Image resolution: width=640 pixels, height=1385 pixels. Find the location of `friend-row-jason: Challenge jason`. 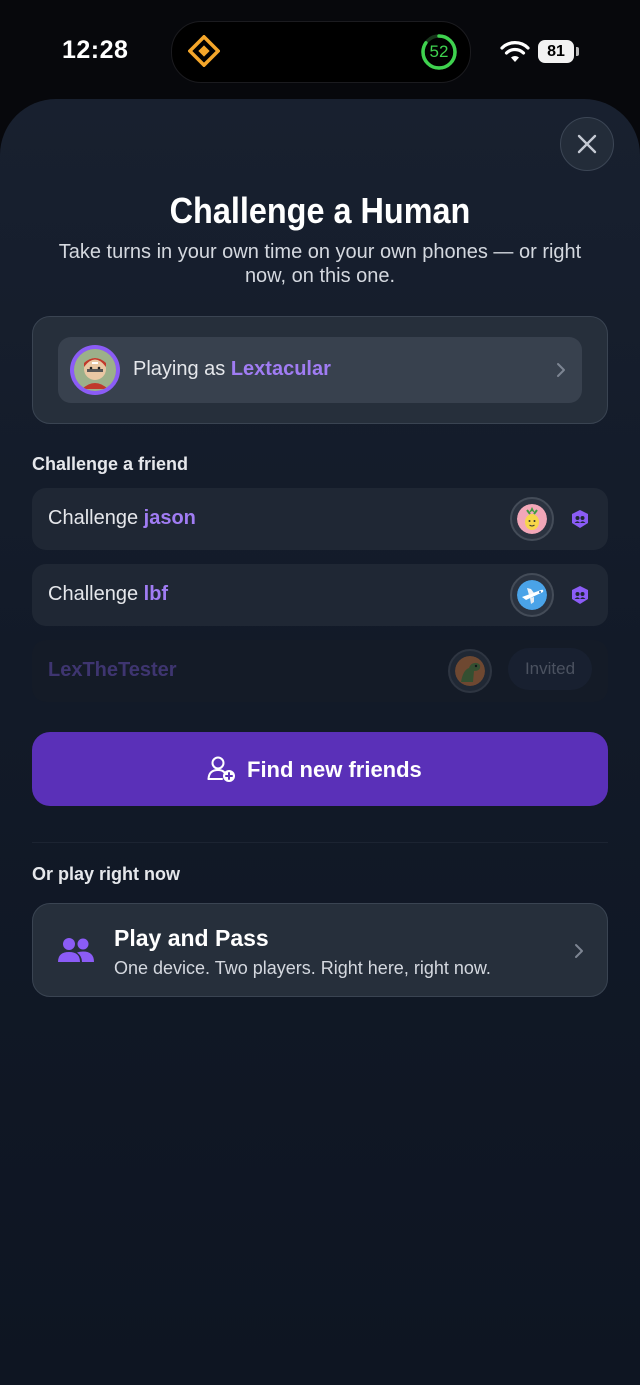

friend-row-jason: Challenge jason is located at coordinates (320, 519).